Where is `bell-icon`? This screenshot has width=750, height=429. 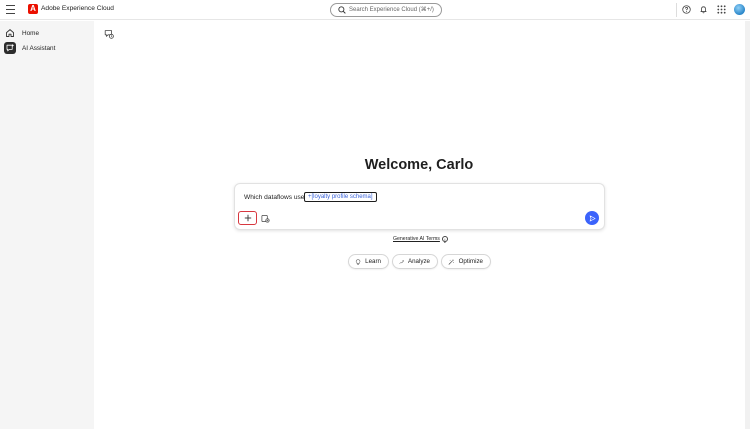 bell-icon is located at coordinates (703, 9).